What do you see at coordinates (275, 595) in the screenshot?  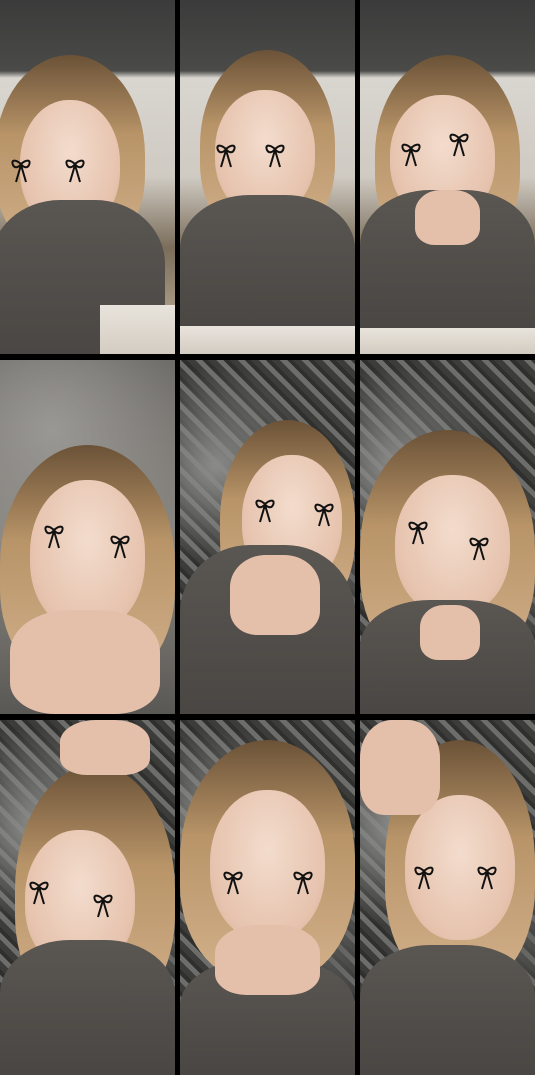 I see `hand-on-chin` at bounding box center [275, 595].